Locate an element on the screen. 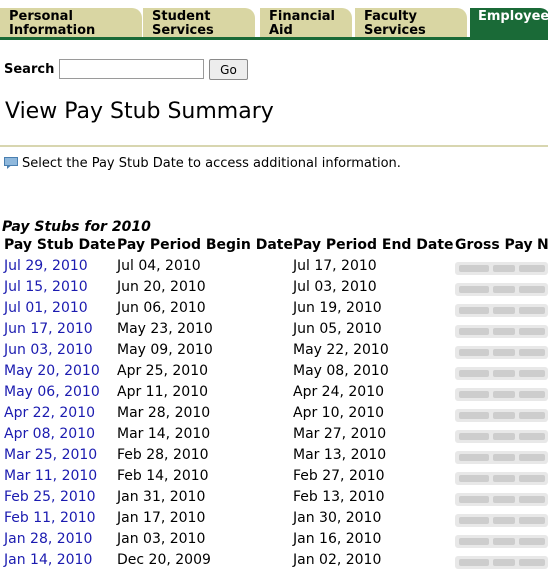 The height and width of the screenshot is (580, 548). tab-student-services: Student Services is located at coordinates (199, 23).